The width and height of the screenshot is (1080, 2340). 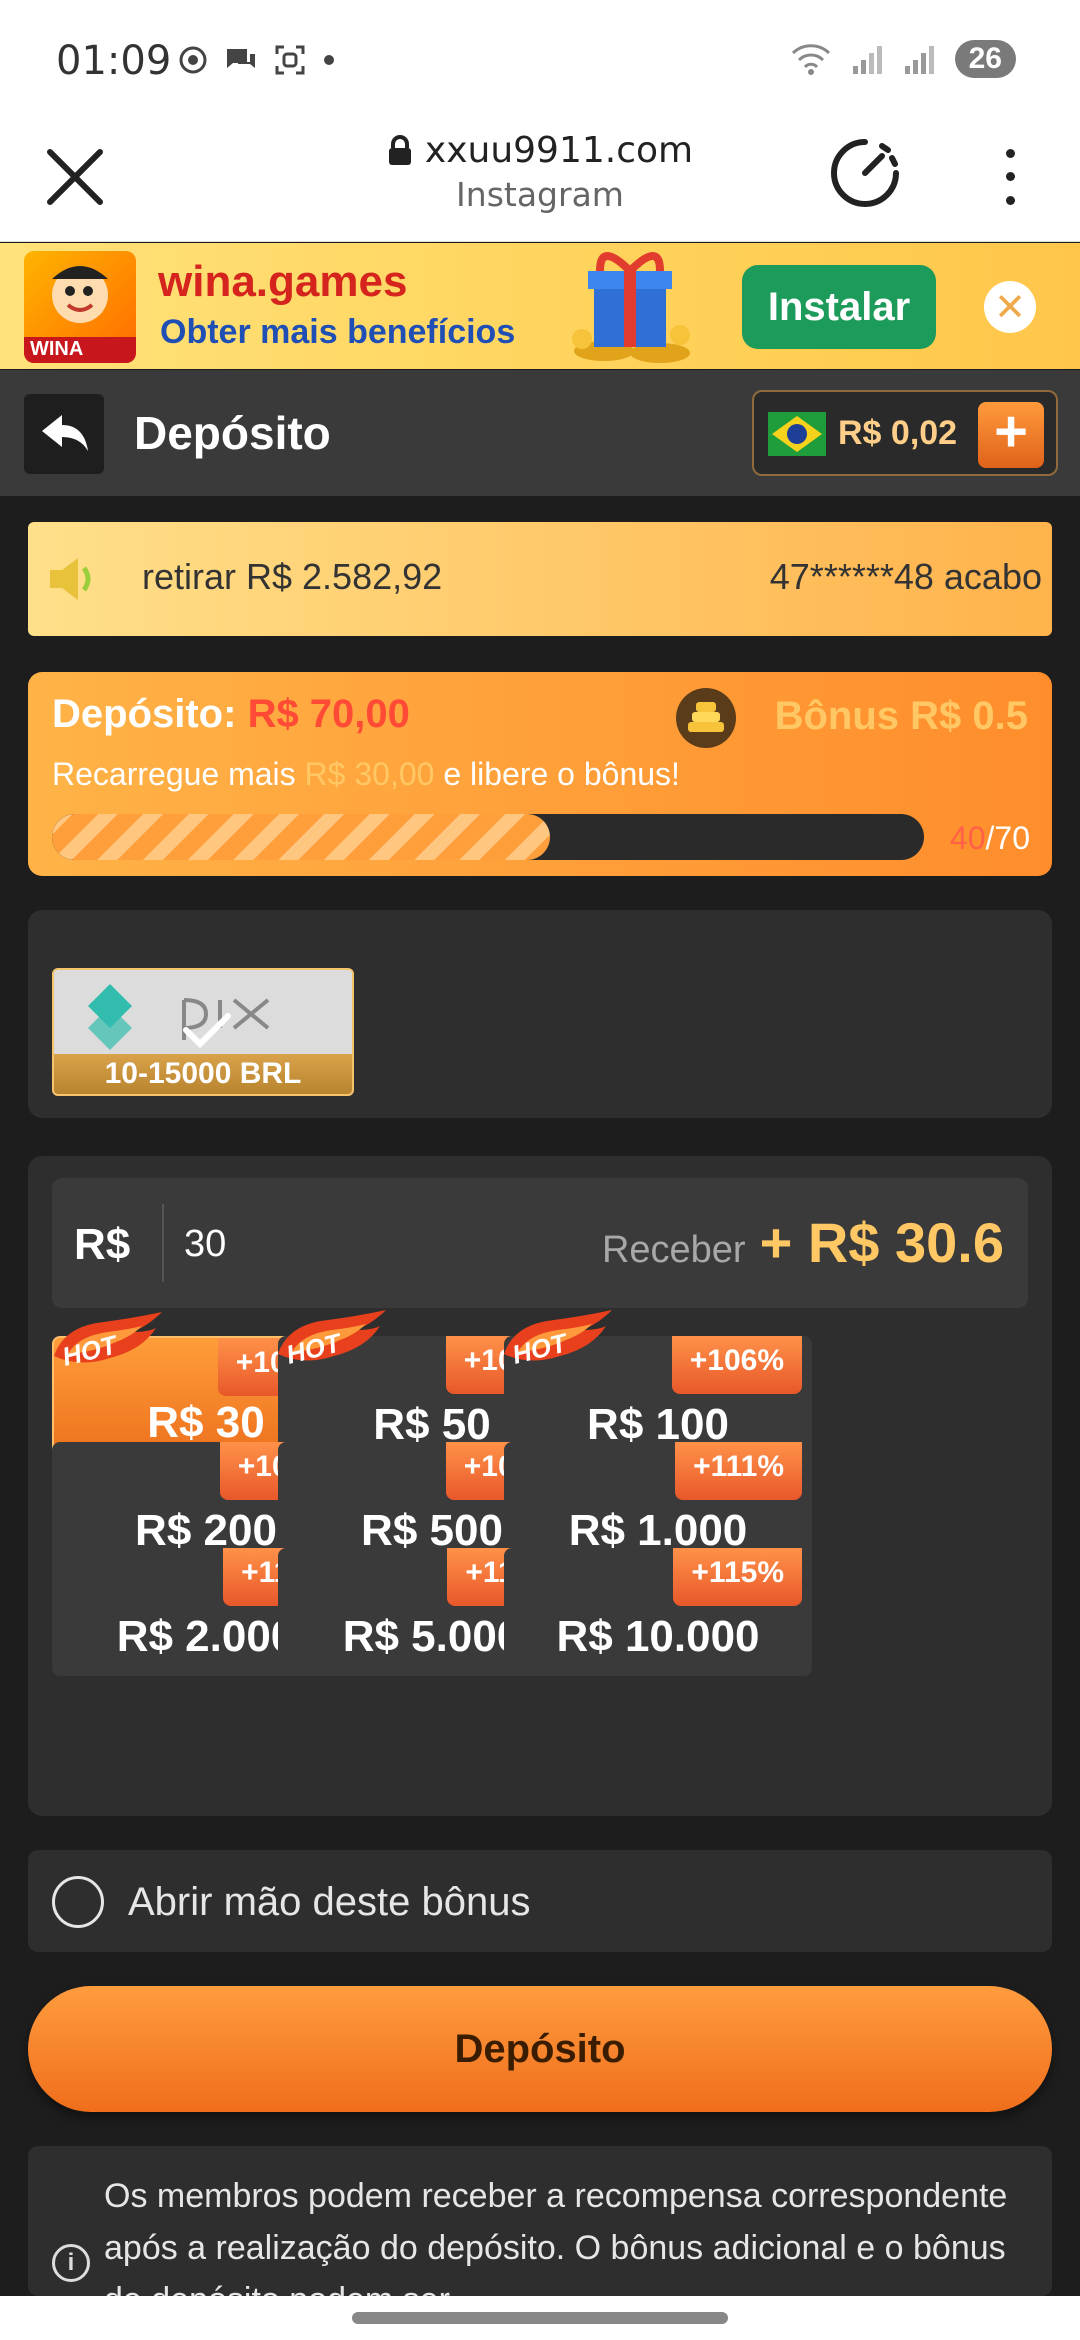 I want to click on input-divider, so click(x=163, y=1243).